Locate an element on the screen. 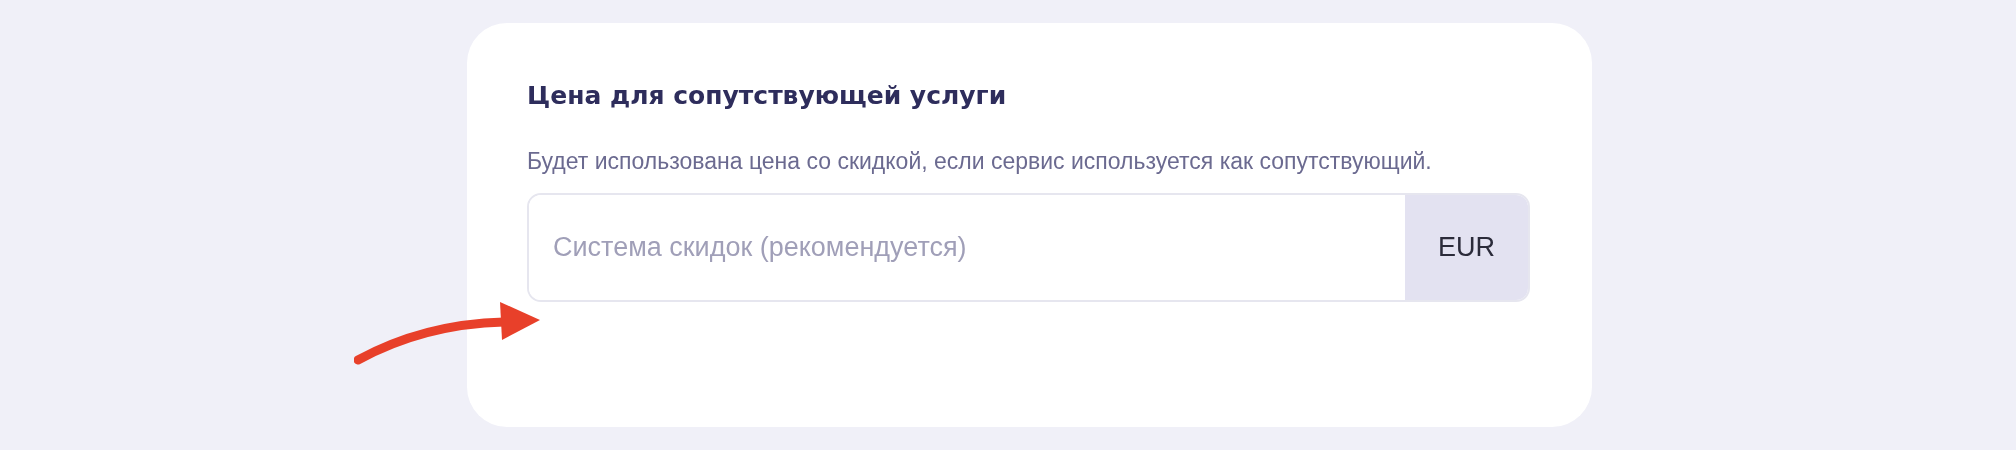 Image resolution: width=2016 pixels, height=450 pixels. price-input-field: Система скидок (рекомендуется) EUR is located at coordinates (1028, 247).